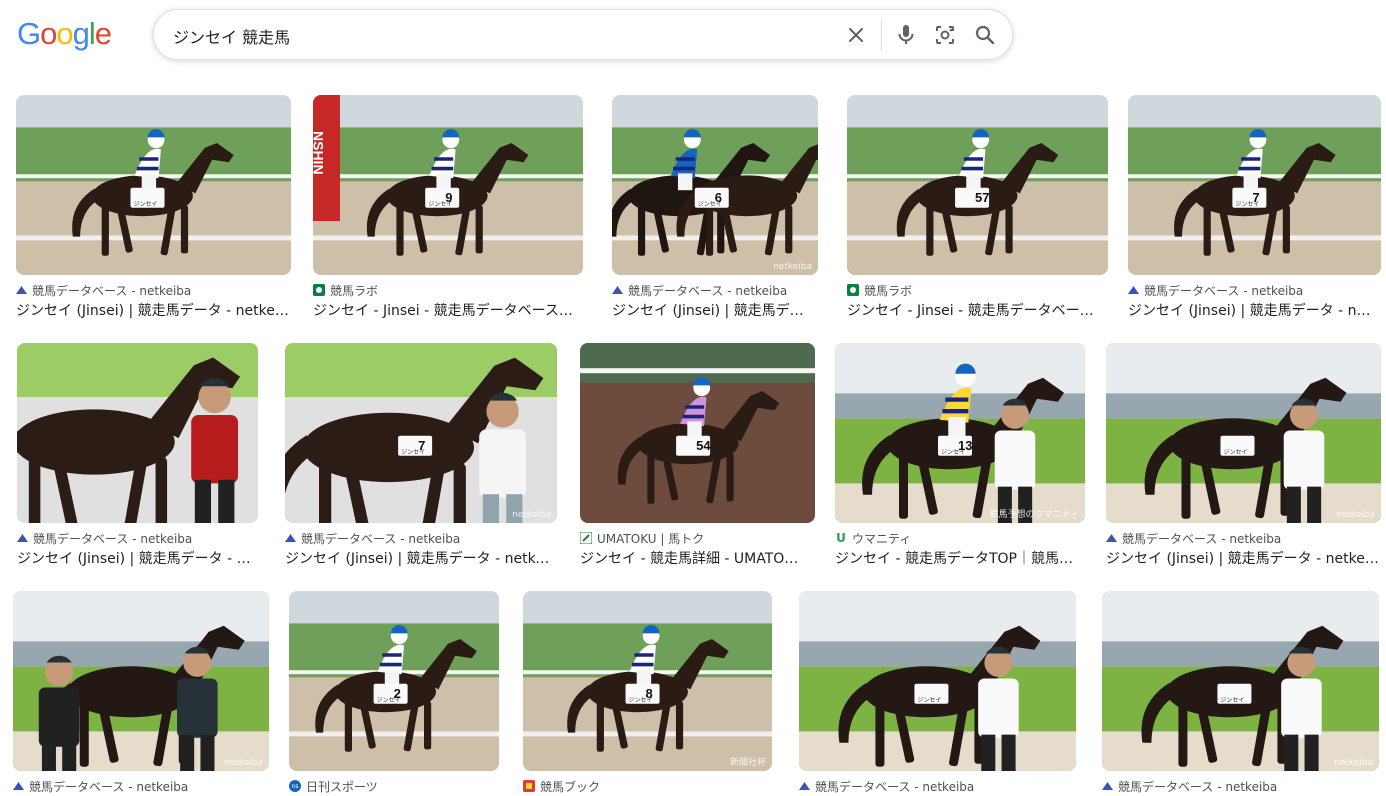 The width and height of the screenshot is (1386, 796). I want to click on logo-letter: G, so click(29, 33).